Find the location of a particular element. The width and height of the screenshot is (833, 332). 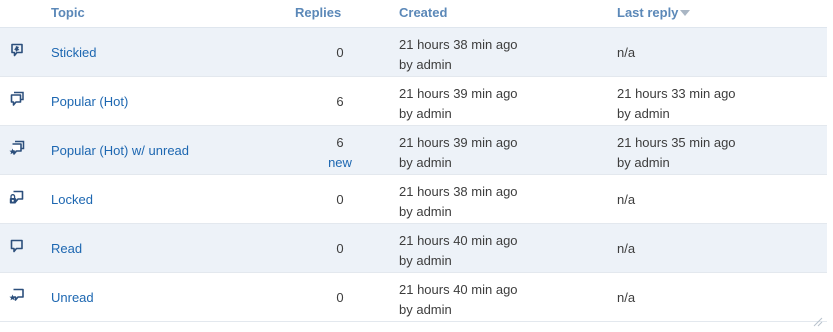

table-row: Read 0 21 hours 40 min ago by admin n/a is located at coordinates (413, 248).